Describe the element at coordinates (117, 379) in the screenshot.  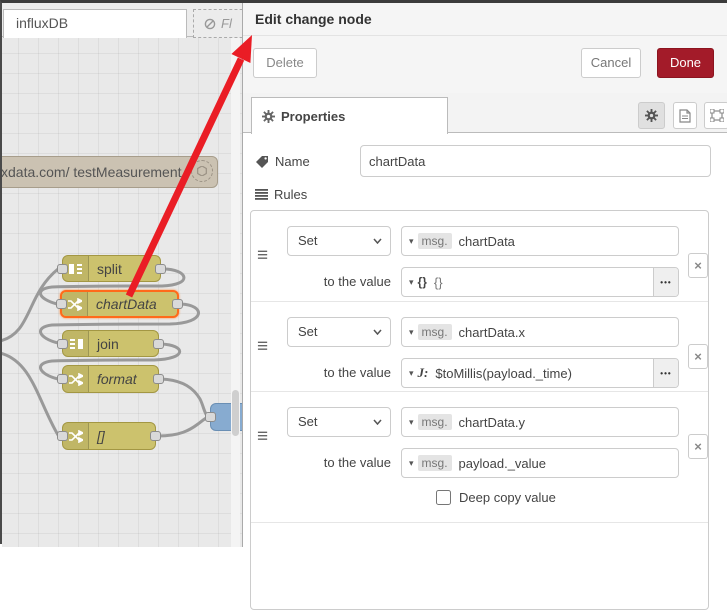
I see `node-label: format` at that location.